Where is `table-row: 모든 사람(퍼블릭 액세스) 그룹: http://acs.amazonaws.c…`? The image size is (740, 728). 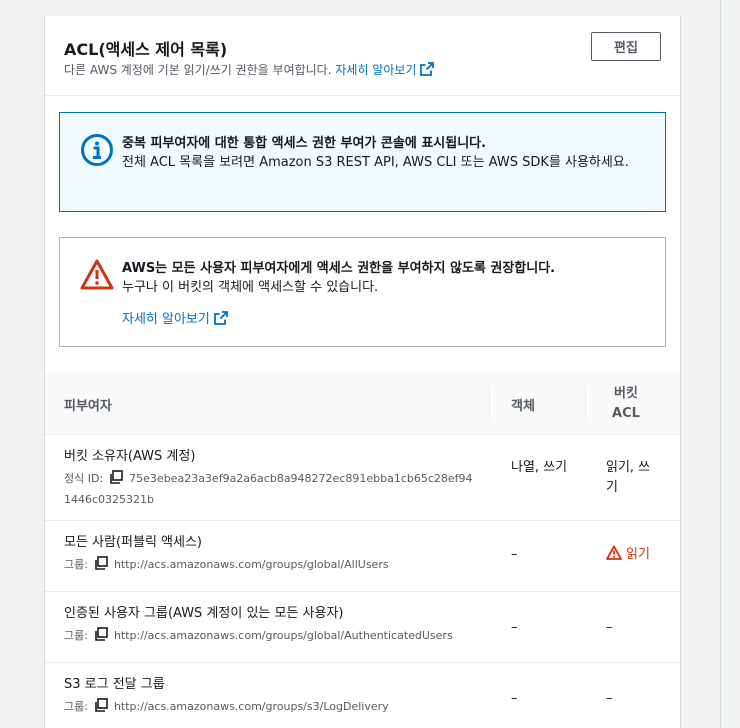
table-row: 모든 사람(퍼블릭 액세스) 그룹: http://acs.amazonaws.c… is located at coordinates (362, 556).